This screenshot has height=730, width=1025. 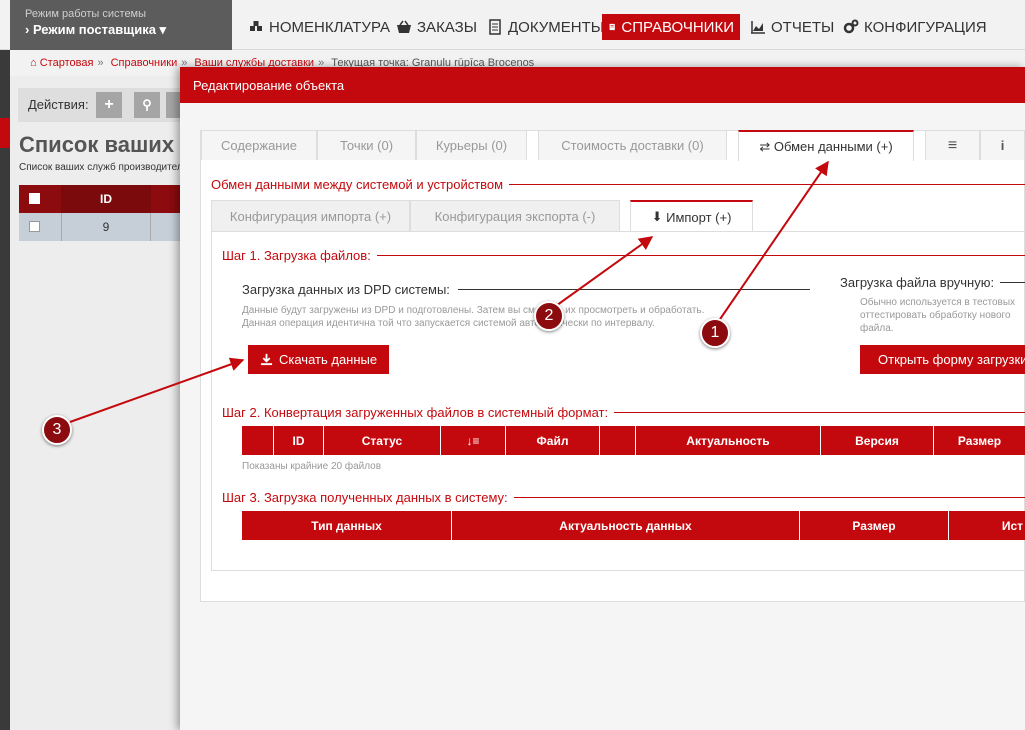 What do you see at coordinates (715, 333) in the screenshot?
I see `annotation-marker-1: 1` at bounding box center [715, 333].